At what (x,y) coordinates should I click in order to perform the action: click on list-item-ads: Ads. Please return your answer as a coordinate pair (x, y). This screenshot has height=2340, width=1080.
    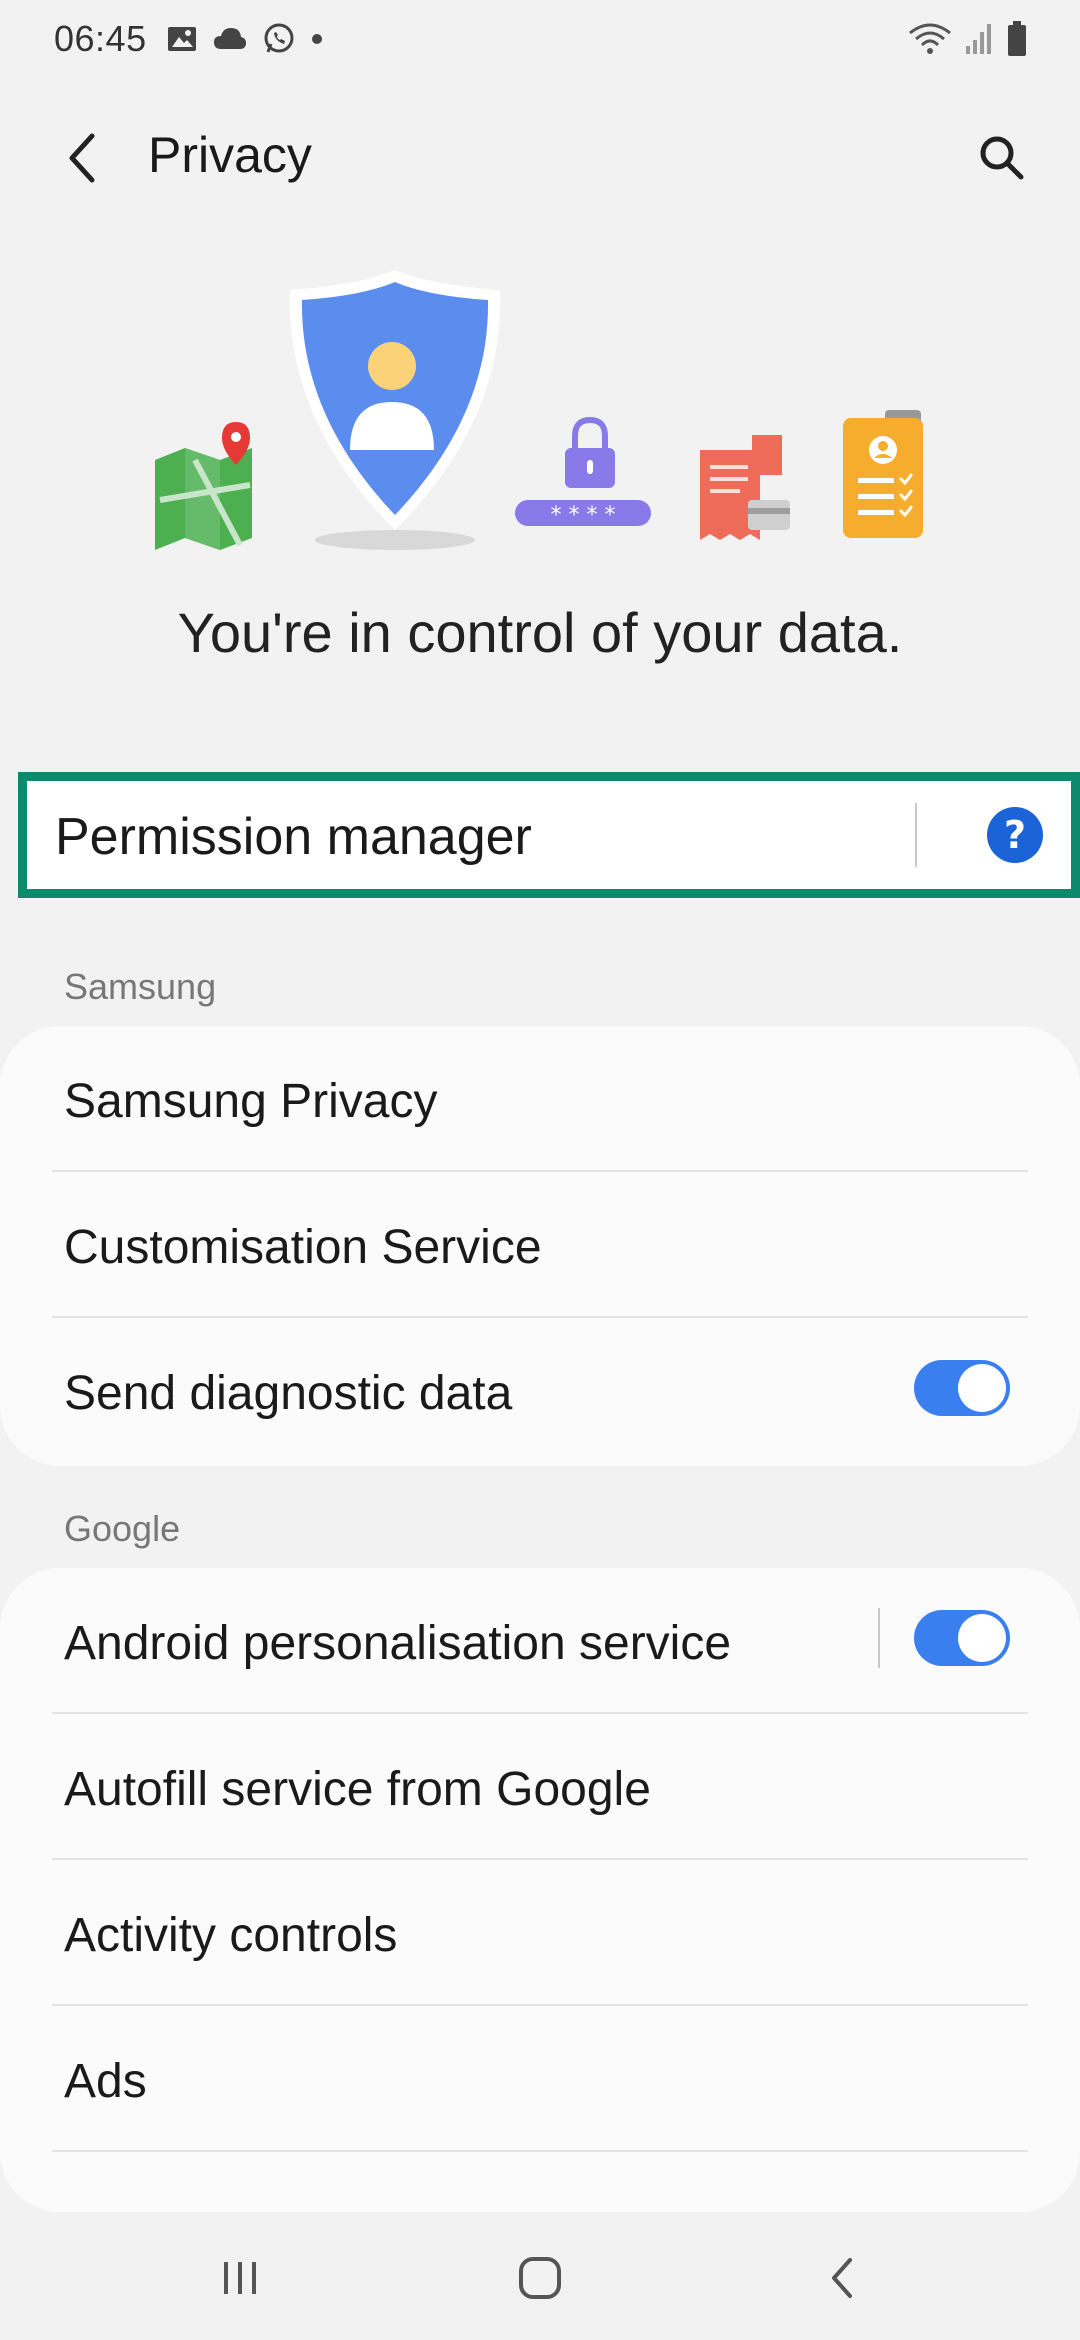
    Looking at the image, I should click on (540, 2079).